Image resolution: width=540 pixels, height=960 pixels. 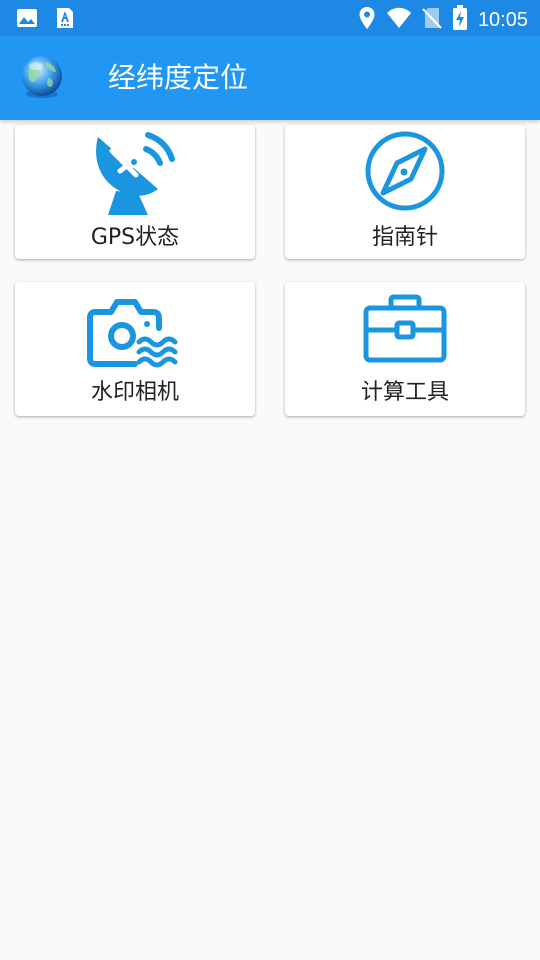 I want to click on compass-card: 指南针, so click(x=405, y=192).